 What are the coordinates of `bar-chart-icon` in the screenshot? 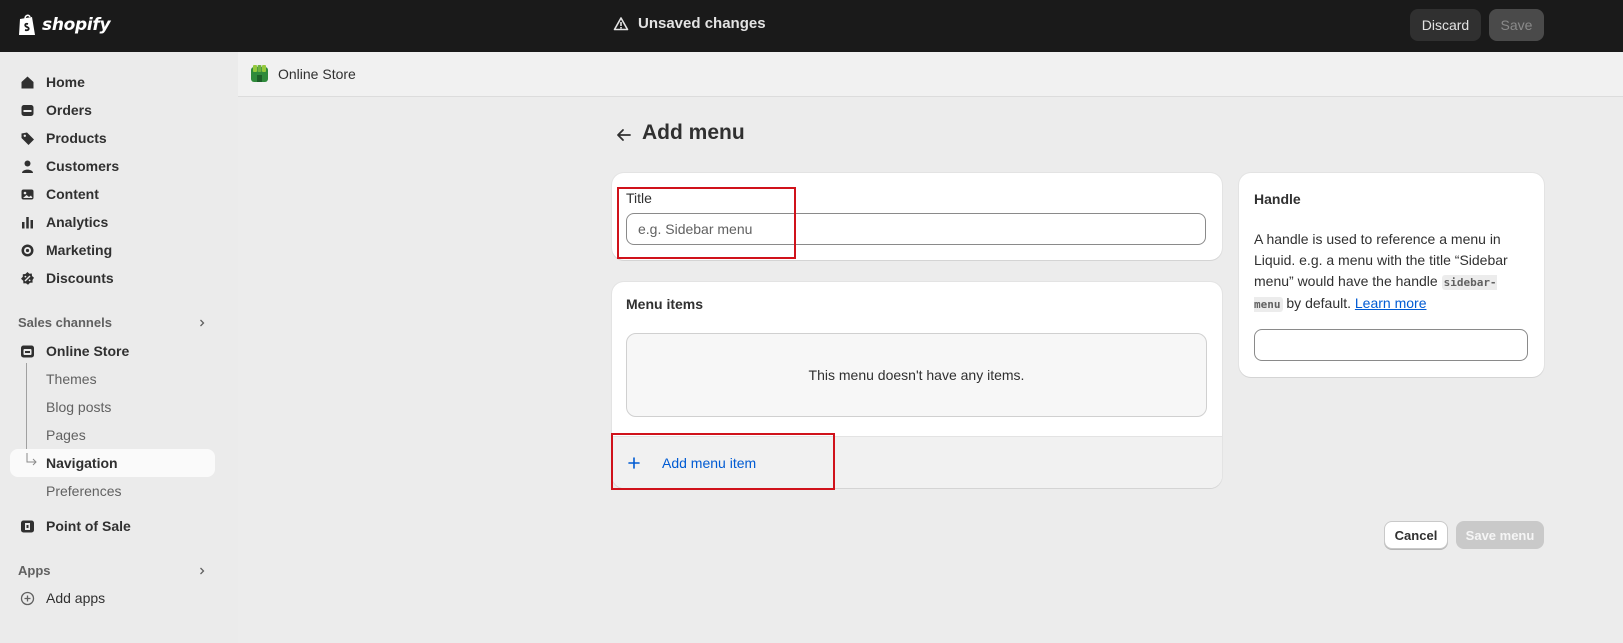 It's located at (27, 223).